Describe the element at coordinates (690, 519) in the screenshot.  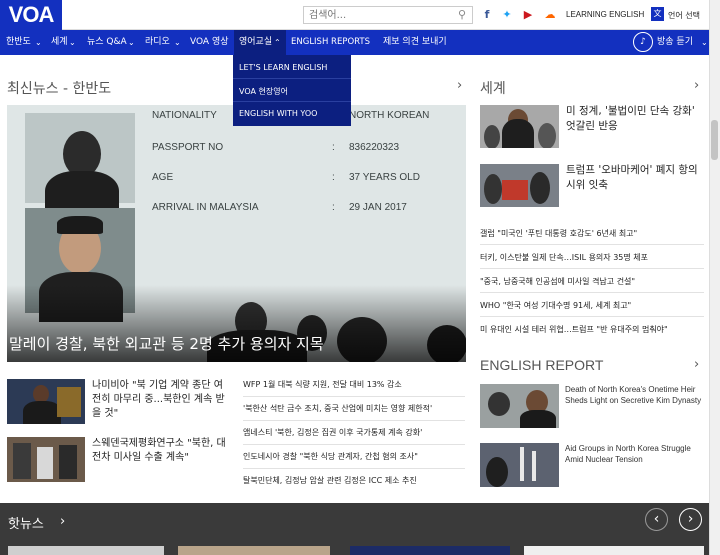
I see `carousel-next-button: ›` at that location.